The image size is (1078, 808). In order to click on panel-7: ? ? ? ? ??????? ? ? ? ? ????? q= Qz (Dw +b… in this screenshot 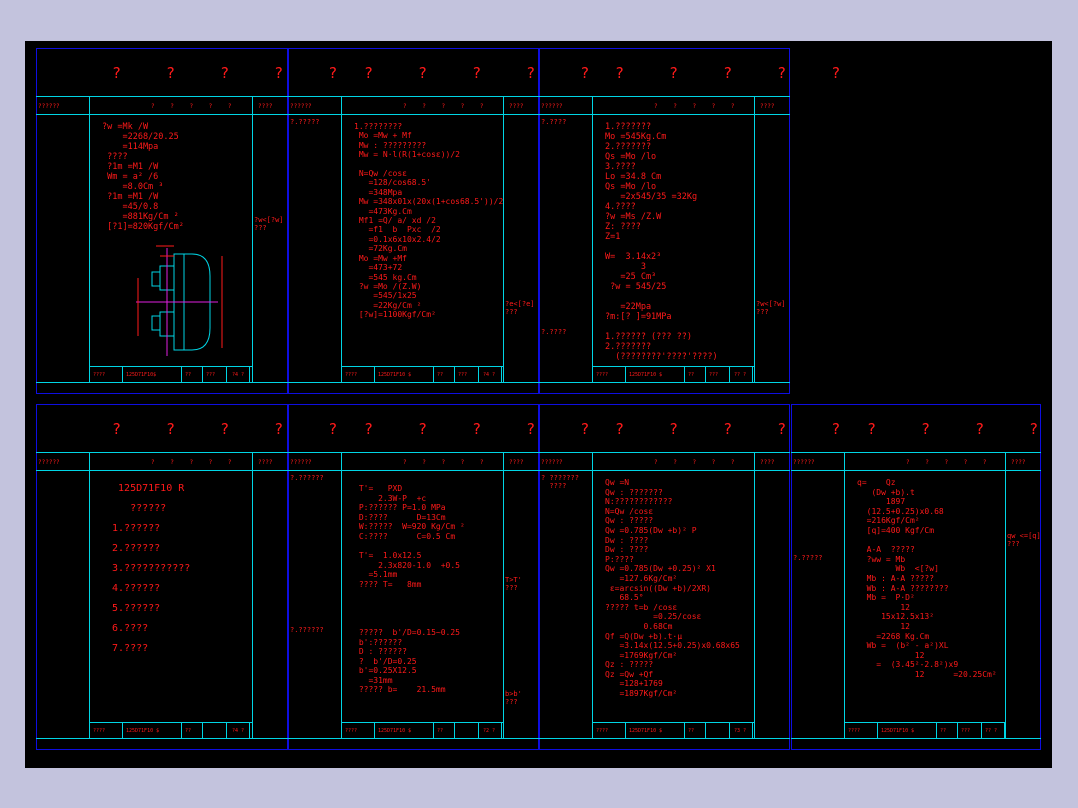, I will do `click(934, 577)`.